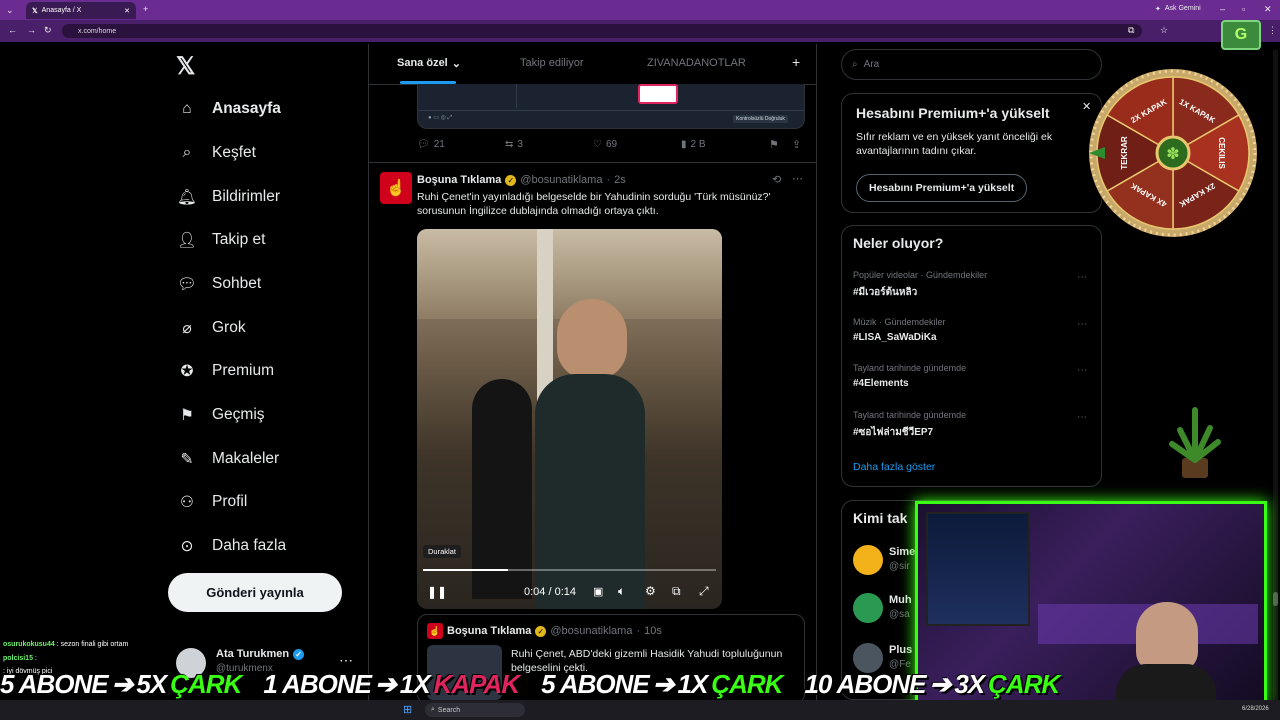  Describe the element at coordinates (509, 144) in the screenshot. I see `repost-icon: ⇆` at that location.